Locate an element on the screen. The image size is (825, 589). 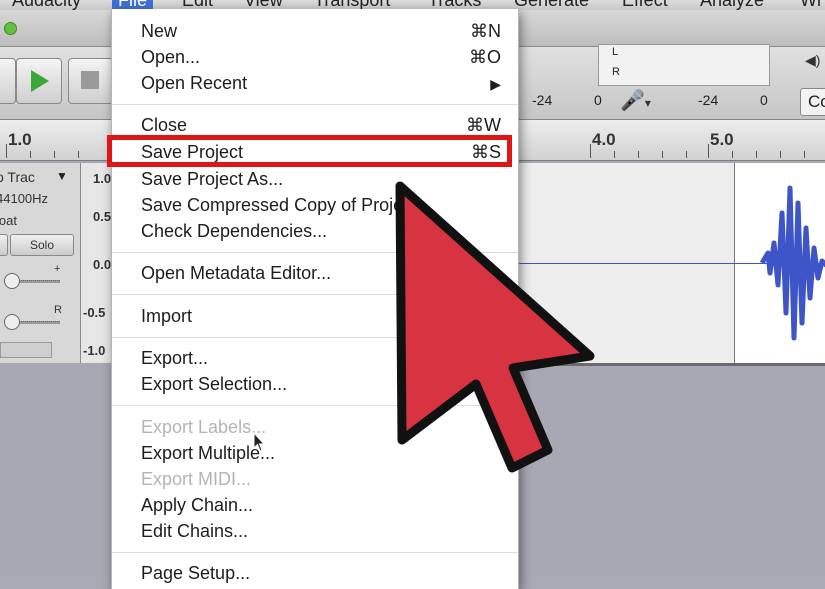
gain-plus-label: + is located at coordinates (57, 269).